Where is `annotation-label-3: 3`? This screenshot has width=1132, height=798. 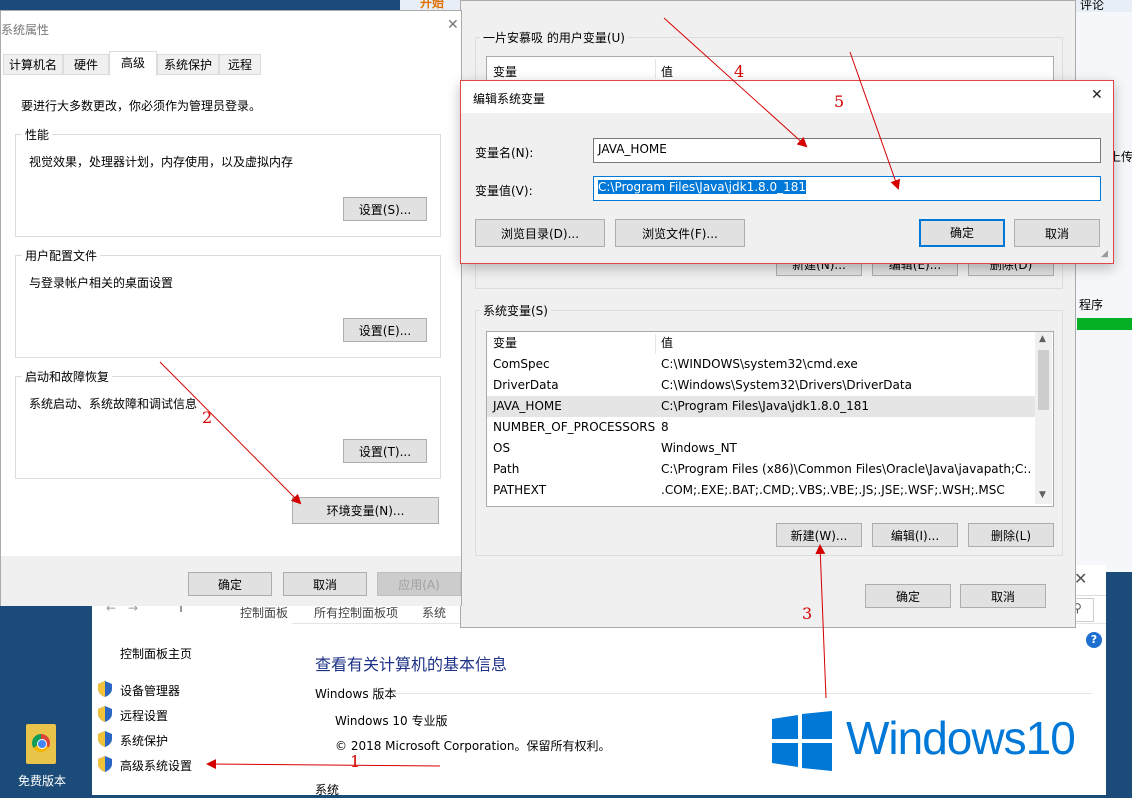
annotation-label-3: 3 is located at coordinates (807, 613).